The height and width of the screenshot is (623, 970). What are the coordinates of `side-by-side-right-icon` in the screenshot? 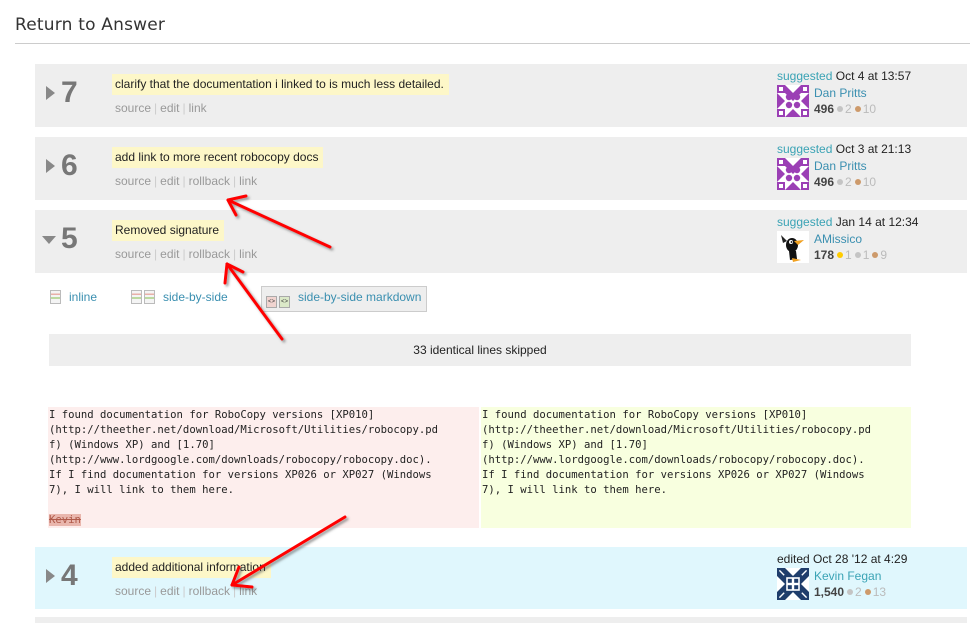 It's located at (149, 297).